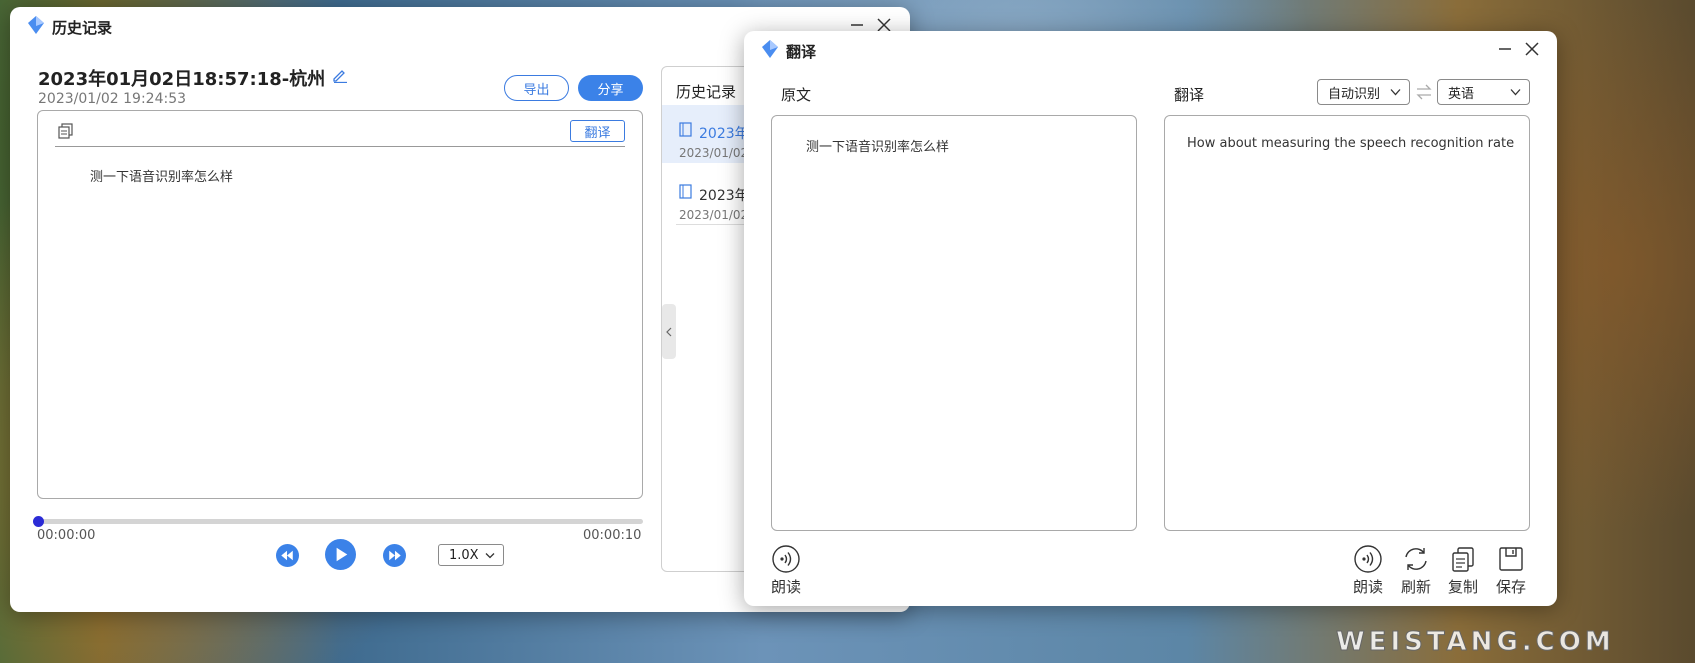  I want to click on progress-track, so click(338, 521).